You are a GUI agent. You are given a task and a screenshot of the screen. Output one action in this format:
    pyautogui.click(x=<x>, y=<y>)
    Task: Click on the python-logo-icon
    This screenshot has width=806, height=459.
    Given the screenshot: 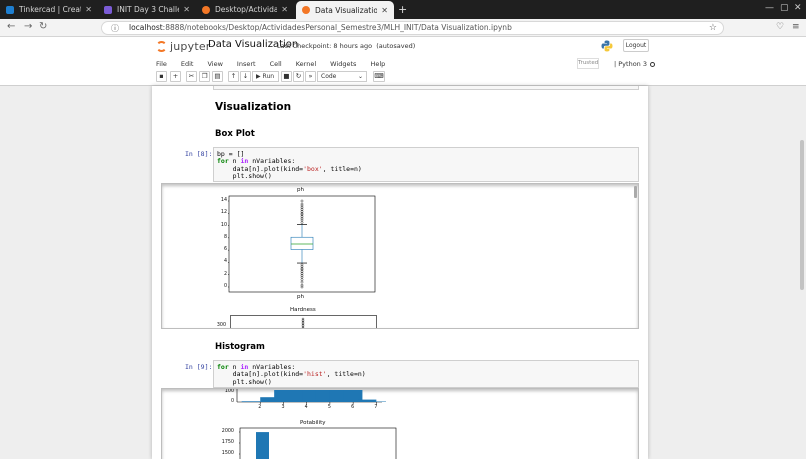 What is the action you would take?
    pyautogui.click(x=607, y=46)
    